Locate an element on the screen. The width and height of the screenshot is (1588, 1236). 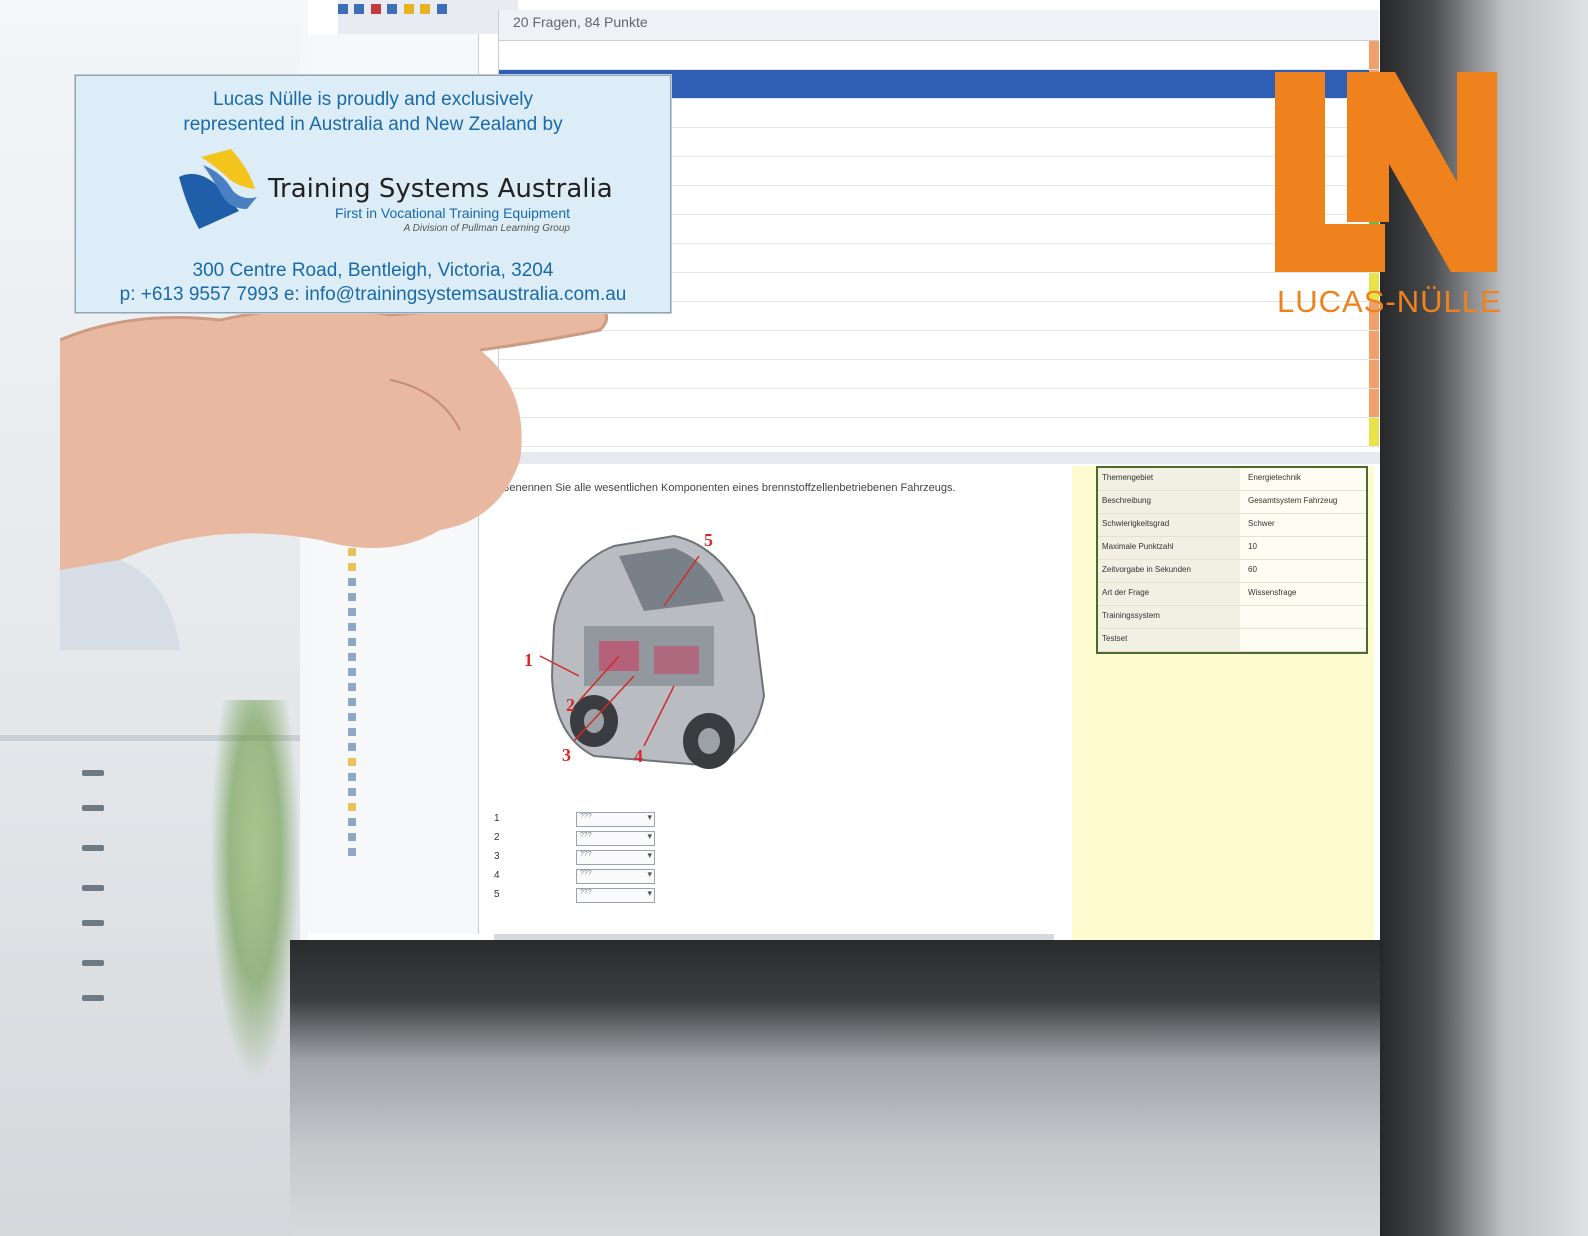
property-row: Themengebiet Energietechnik is located at coordinates (1232, 479).